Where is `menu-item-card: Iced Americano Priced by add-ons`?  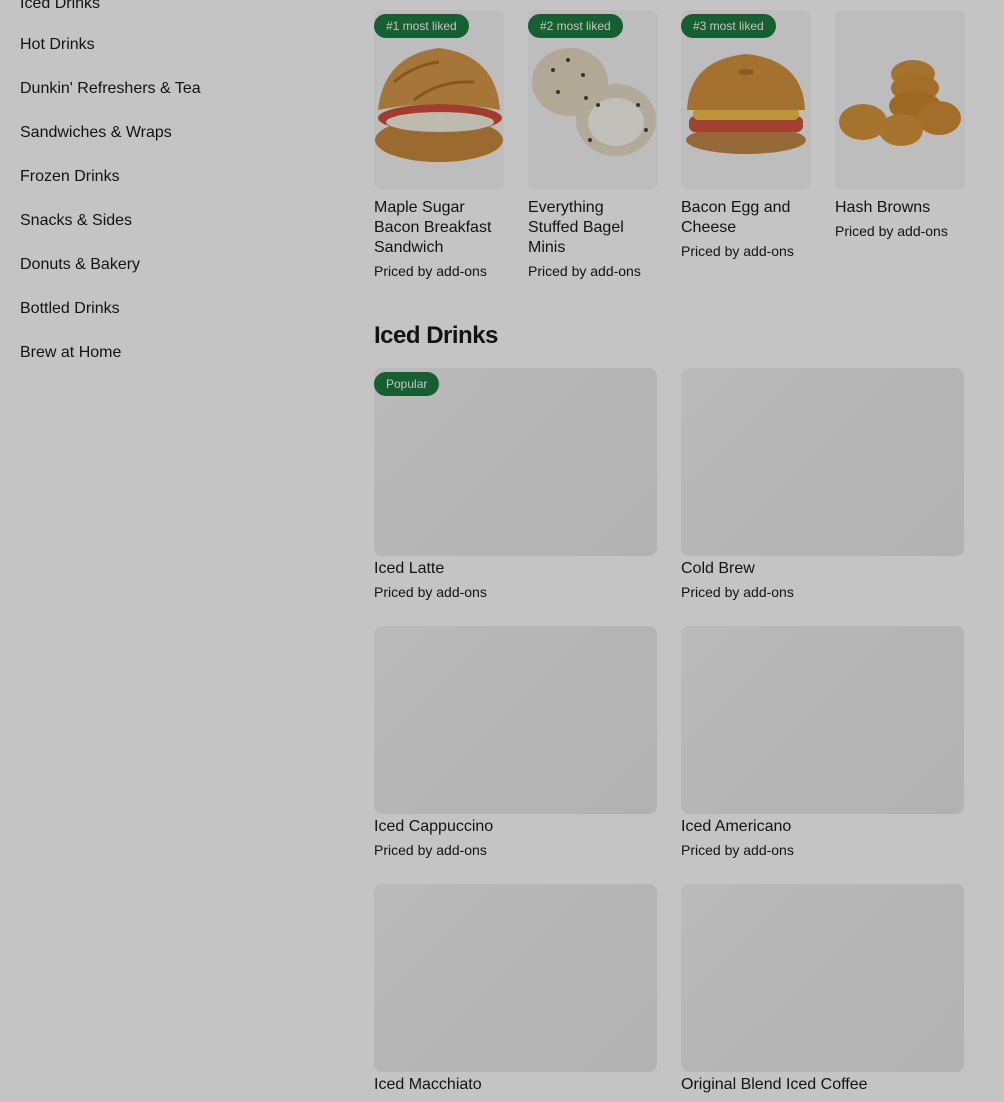 menu-item-card: Iced Americano Priced by add-ons is located at coordinates (822, 743).